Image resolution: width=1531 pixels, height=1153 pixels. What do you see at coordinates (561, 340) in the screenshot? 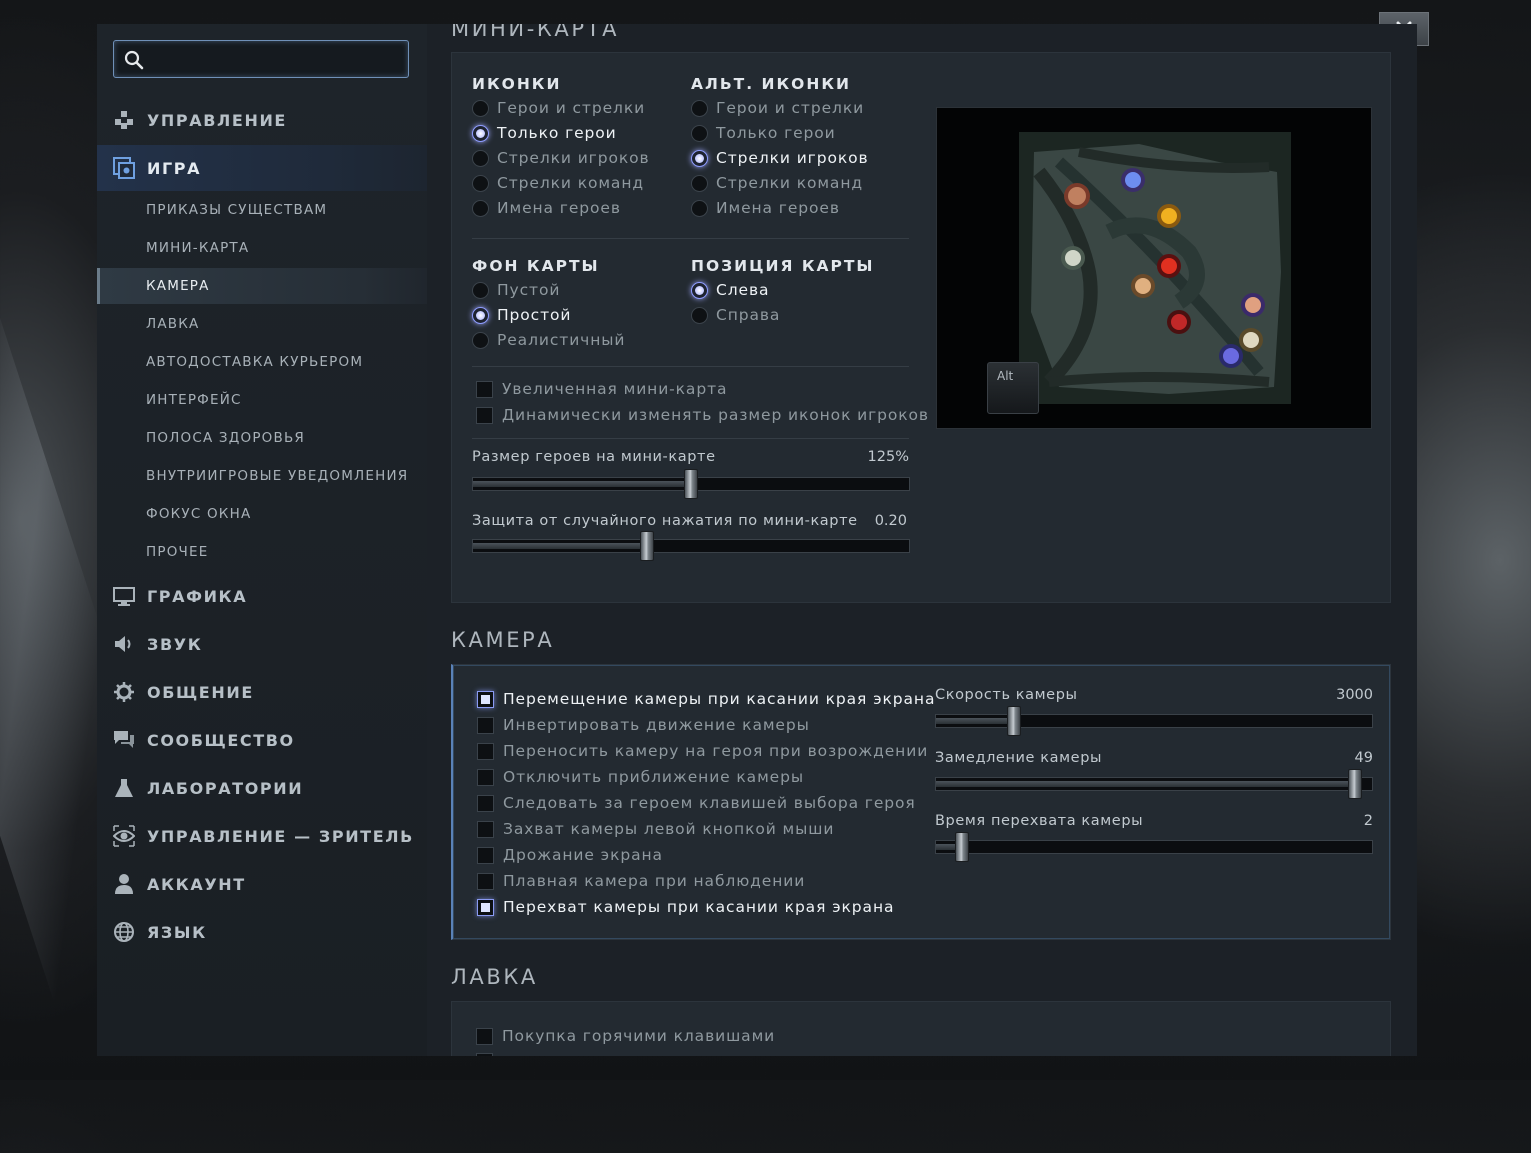
I see `radio-label: Реалистичный` at bounding box center [561, 340].